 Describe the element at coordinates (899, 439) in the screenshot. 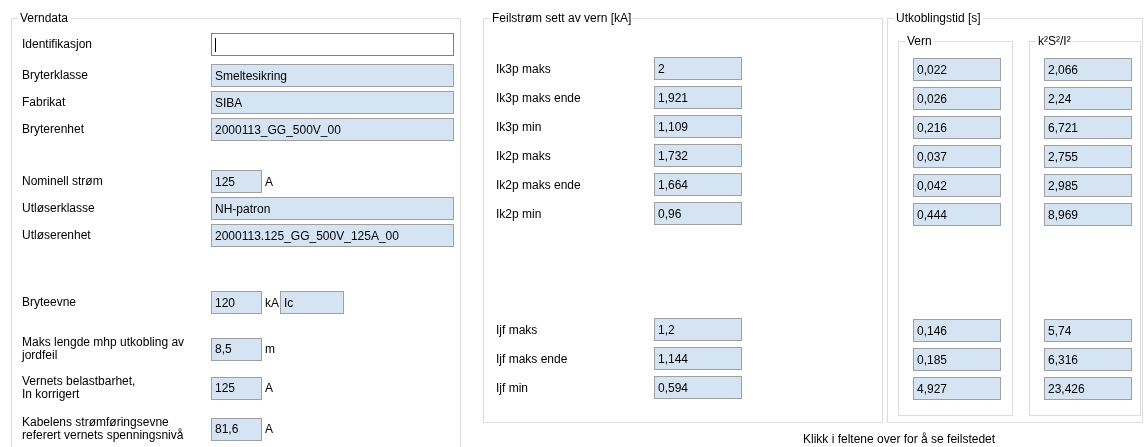

I see `hint-text: Klikk i feltene over for å se feilstedet` at that location.